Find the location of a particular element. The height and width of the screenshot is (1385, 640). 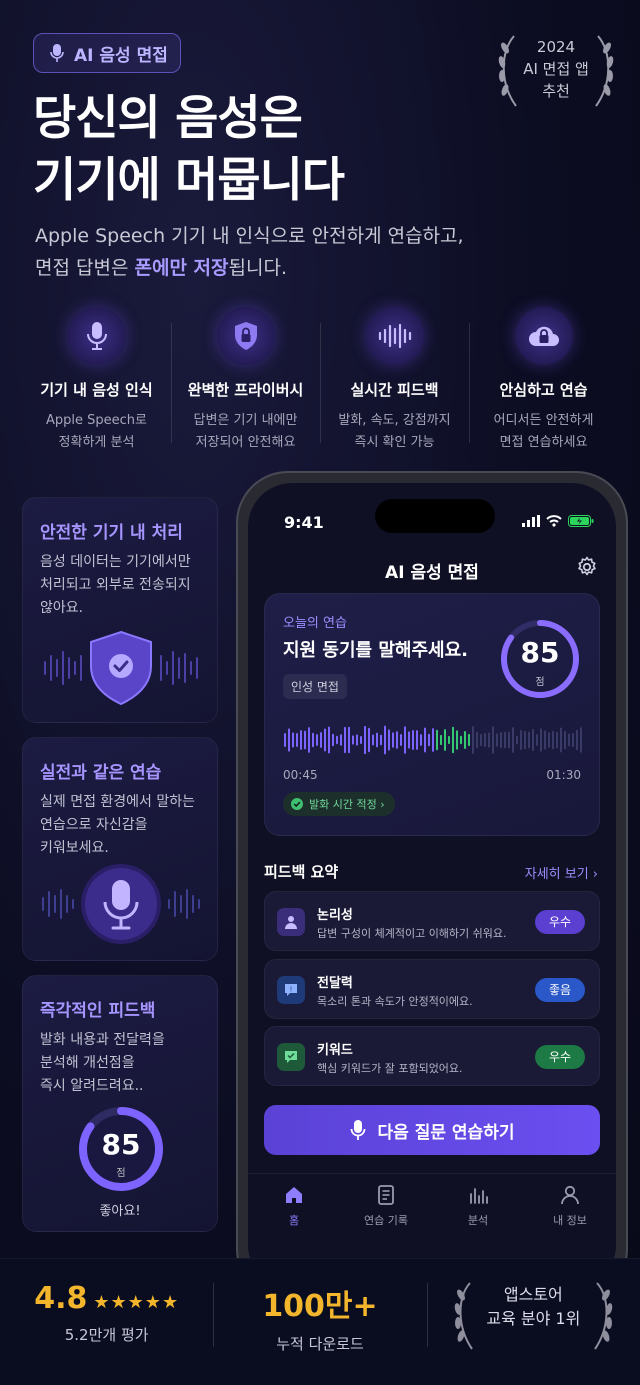

card-desc: 발화 내용과 전달력을 분석해 개선점을 즉시 알려드려요.. is located at coordinates (120, 1063).